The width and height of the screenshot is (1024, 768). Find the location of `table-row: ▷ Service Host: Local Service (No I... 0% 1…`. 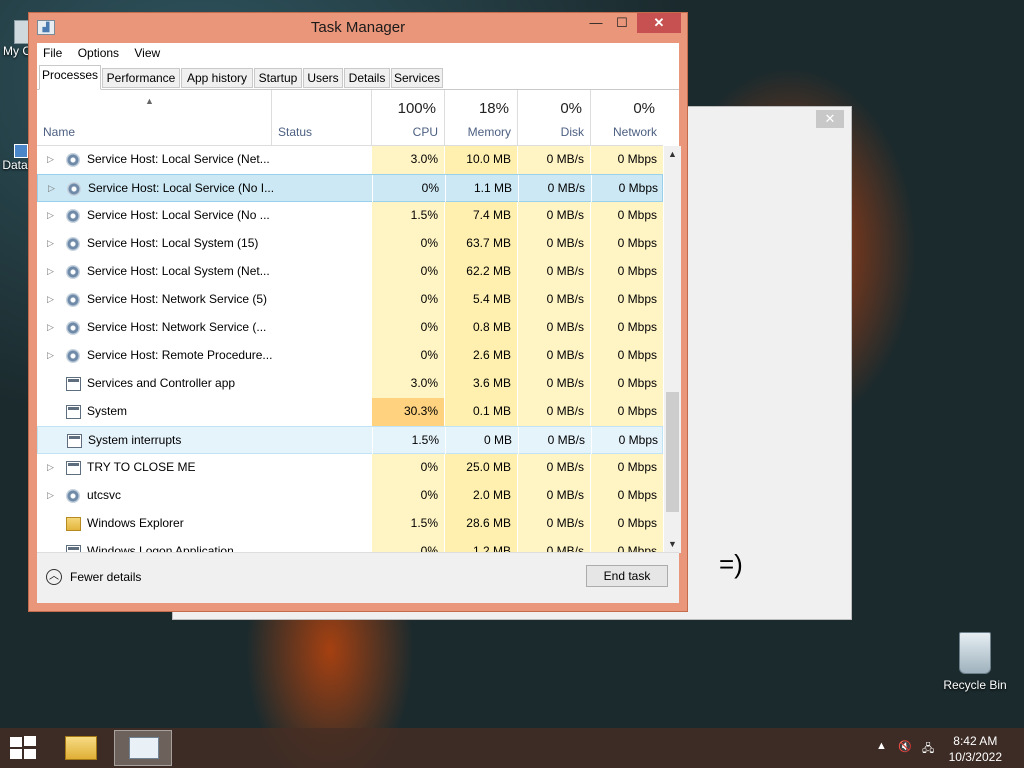

table-row: ▷ Service Host: Local Service (No I... 0% 1… is located at coordinates (350, 188).